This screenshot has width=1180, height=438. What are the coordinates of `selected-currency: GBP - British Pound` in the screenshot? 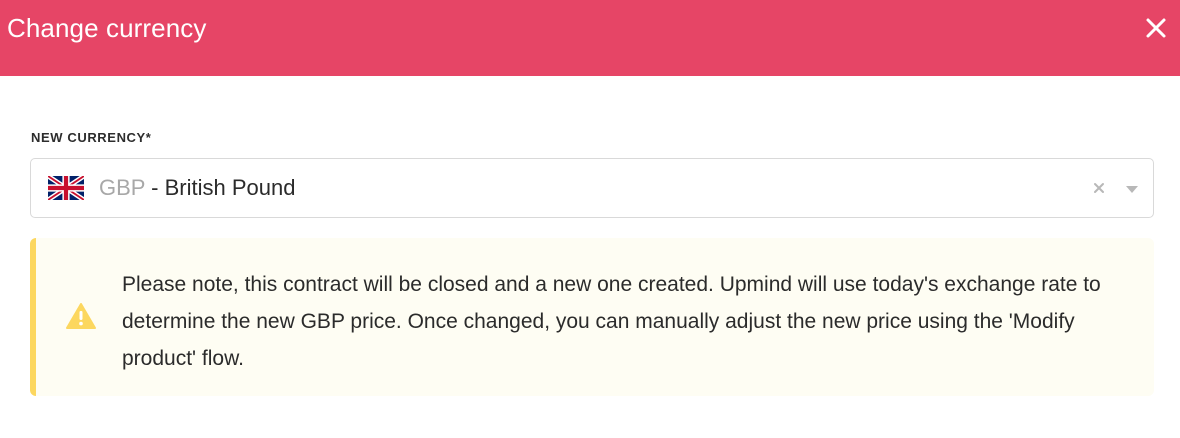 It's located at (197, 188).